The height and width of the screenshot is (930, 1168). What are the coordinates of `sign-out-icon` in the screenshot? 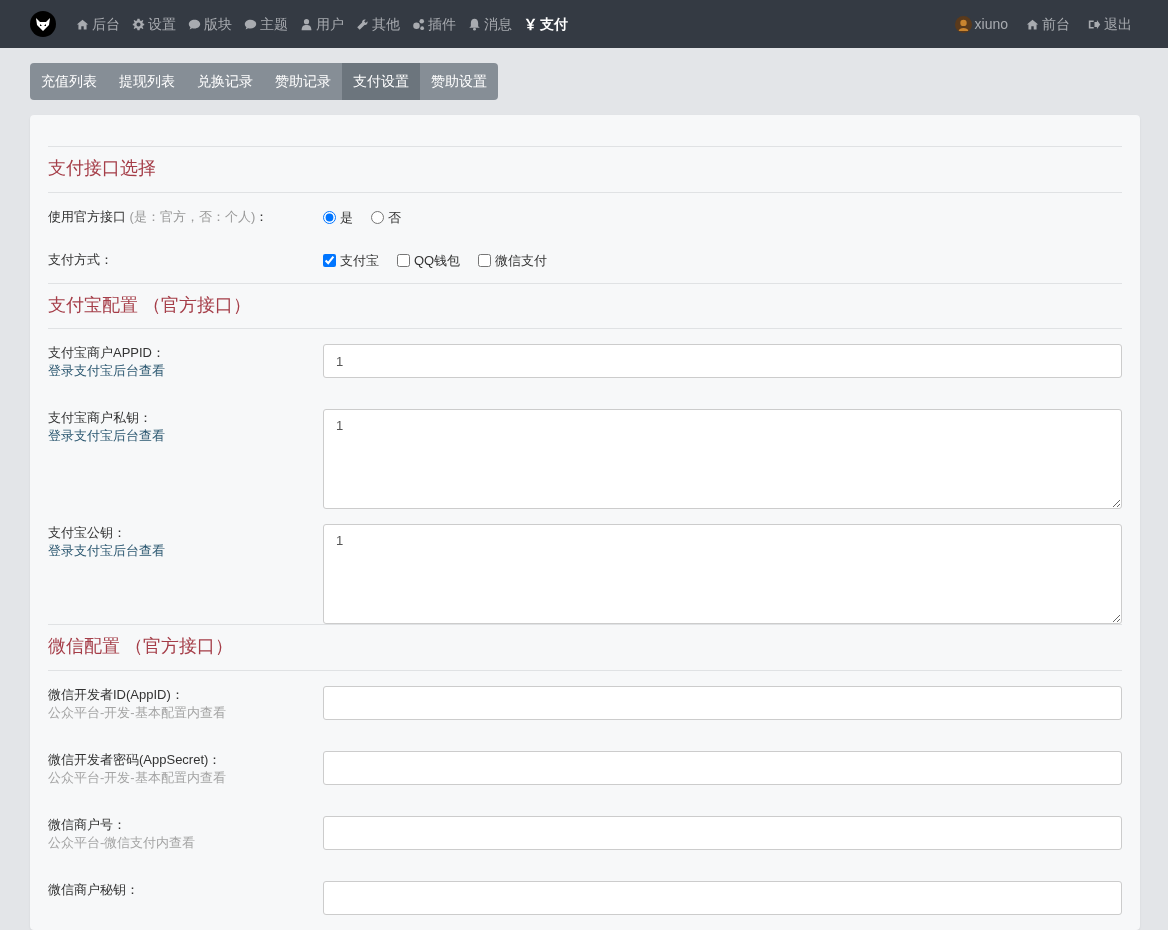 It's located at (1094, 24).